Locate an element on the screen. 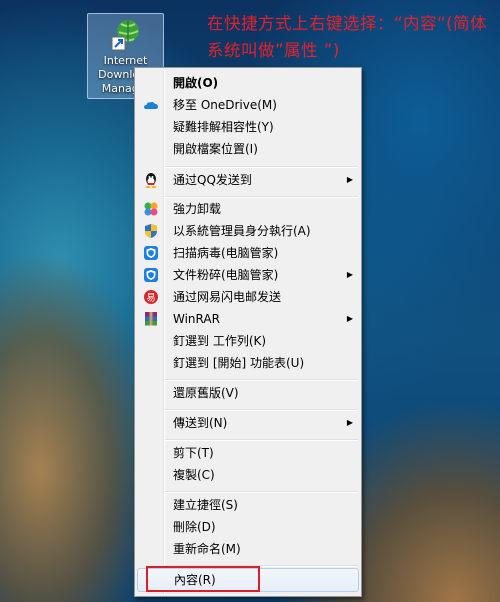 The height and width of the screenshot is (602, 500). menu-item-scan-virus: 扫描病毒(电脑管家) is located at coordinates (248, 253).